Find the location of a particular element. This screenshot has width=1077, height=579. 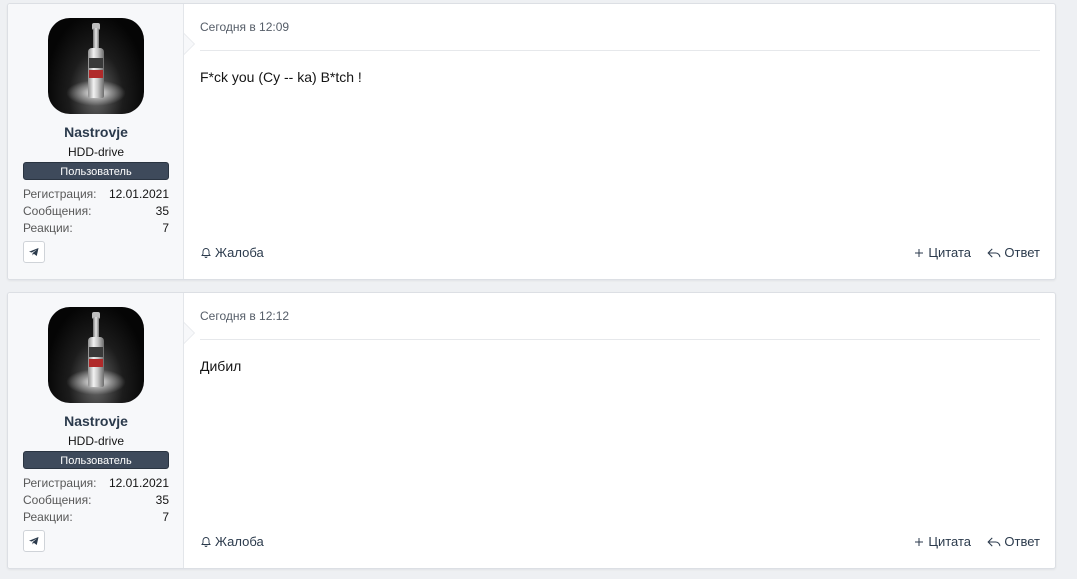

message-body: Дибил is located at coordinates (221, 366).